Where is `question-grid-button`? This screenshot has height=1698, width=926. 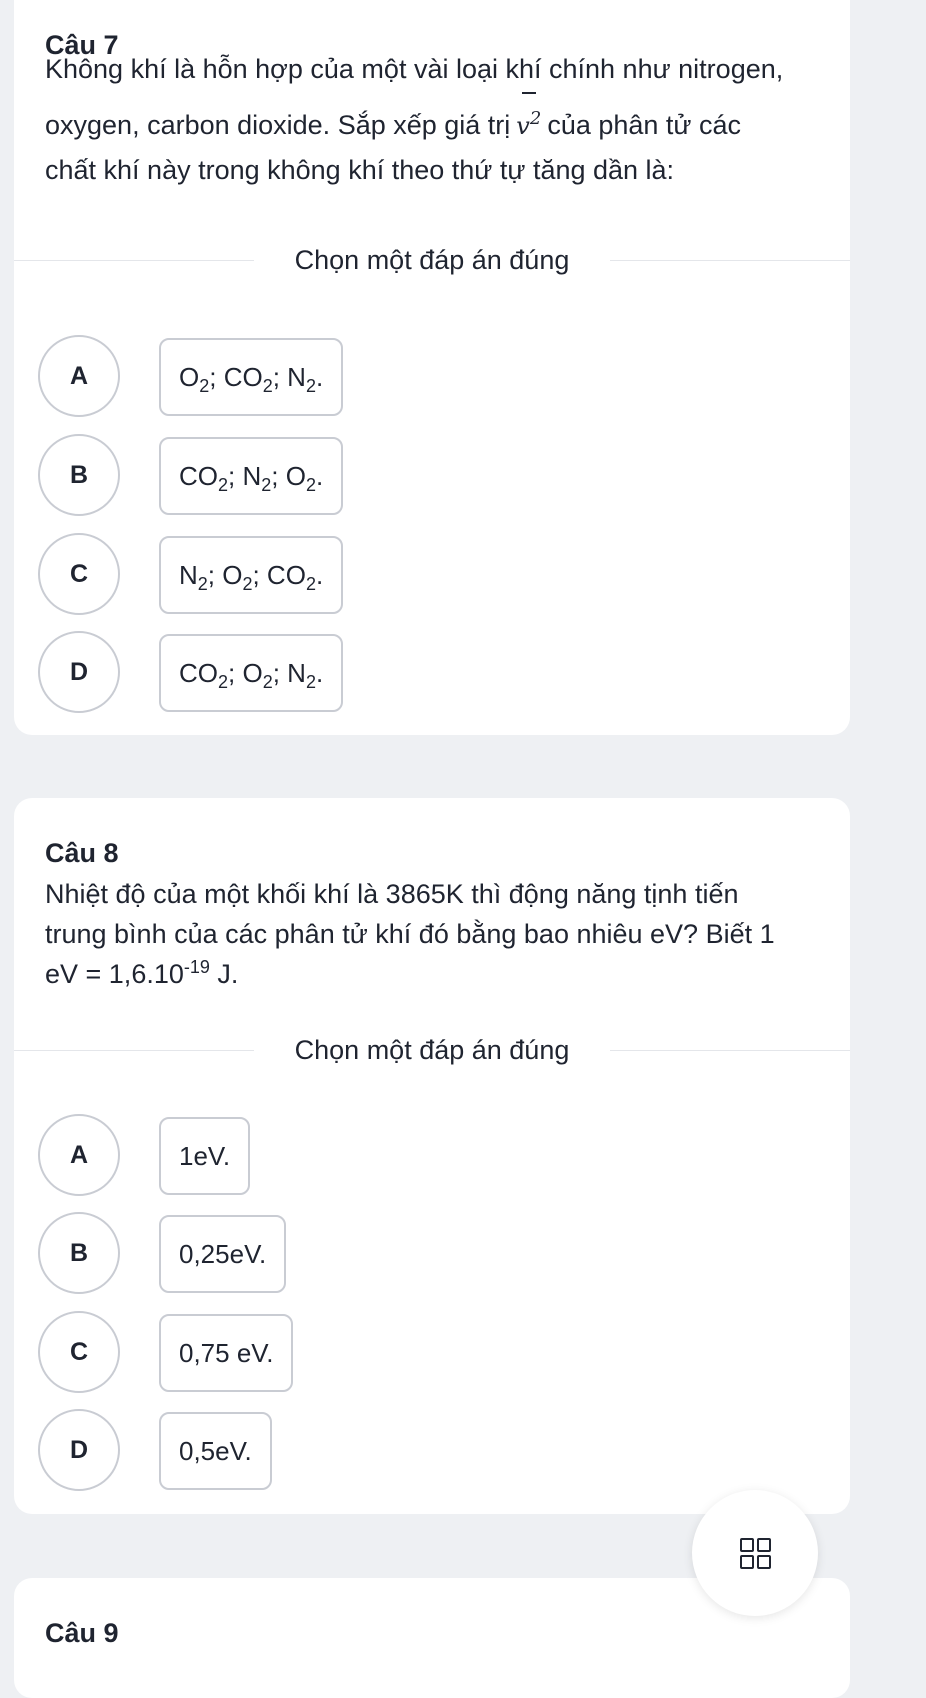
question-grid-button is located at coordinates (755, 1553).